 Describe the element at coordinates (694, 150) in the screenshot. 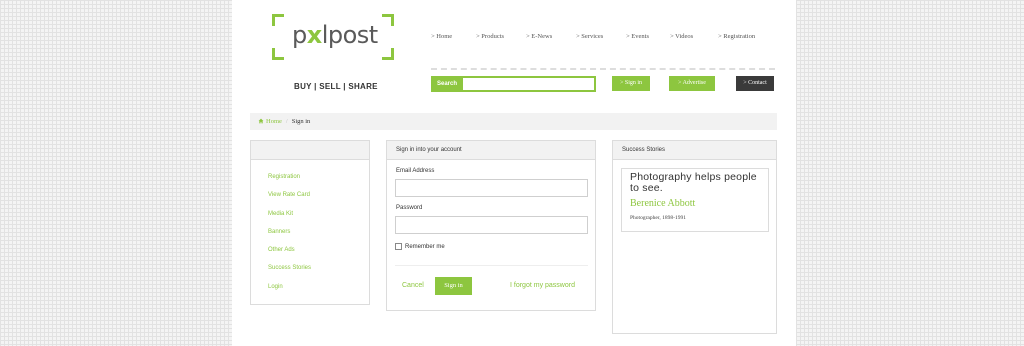

I see `success-stories-heading: Success Stories` at that location.